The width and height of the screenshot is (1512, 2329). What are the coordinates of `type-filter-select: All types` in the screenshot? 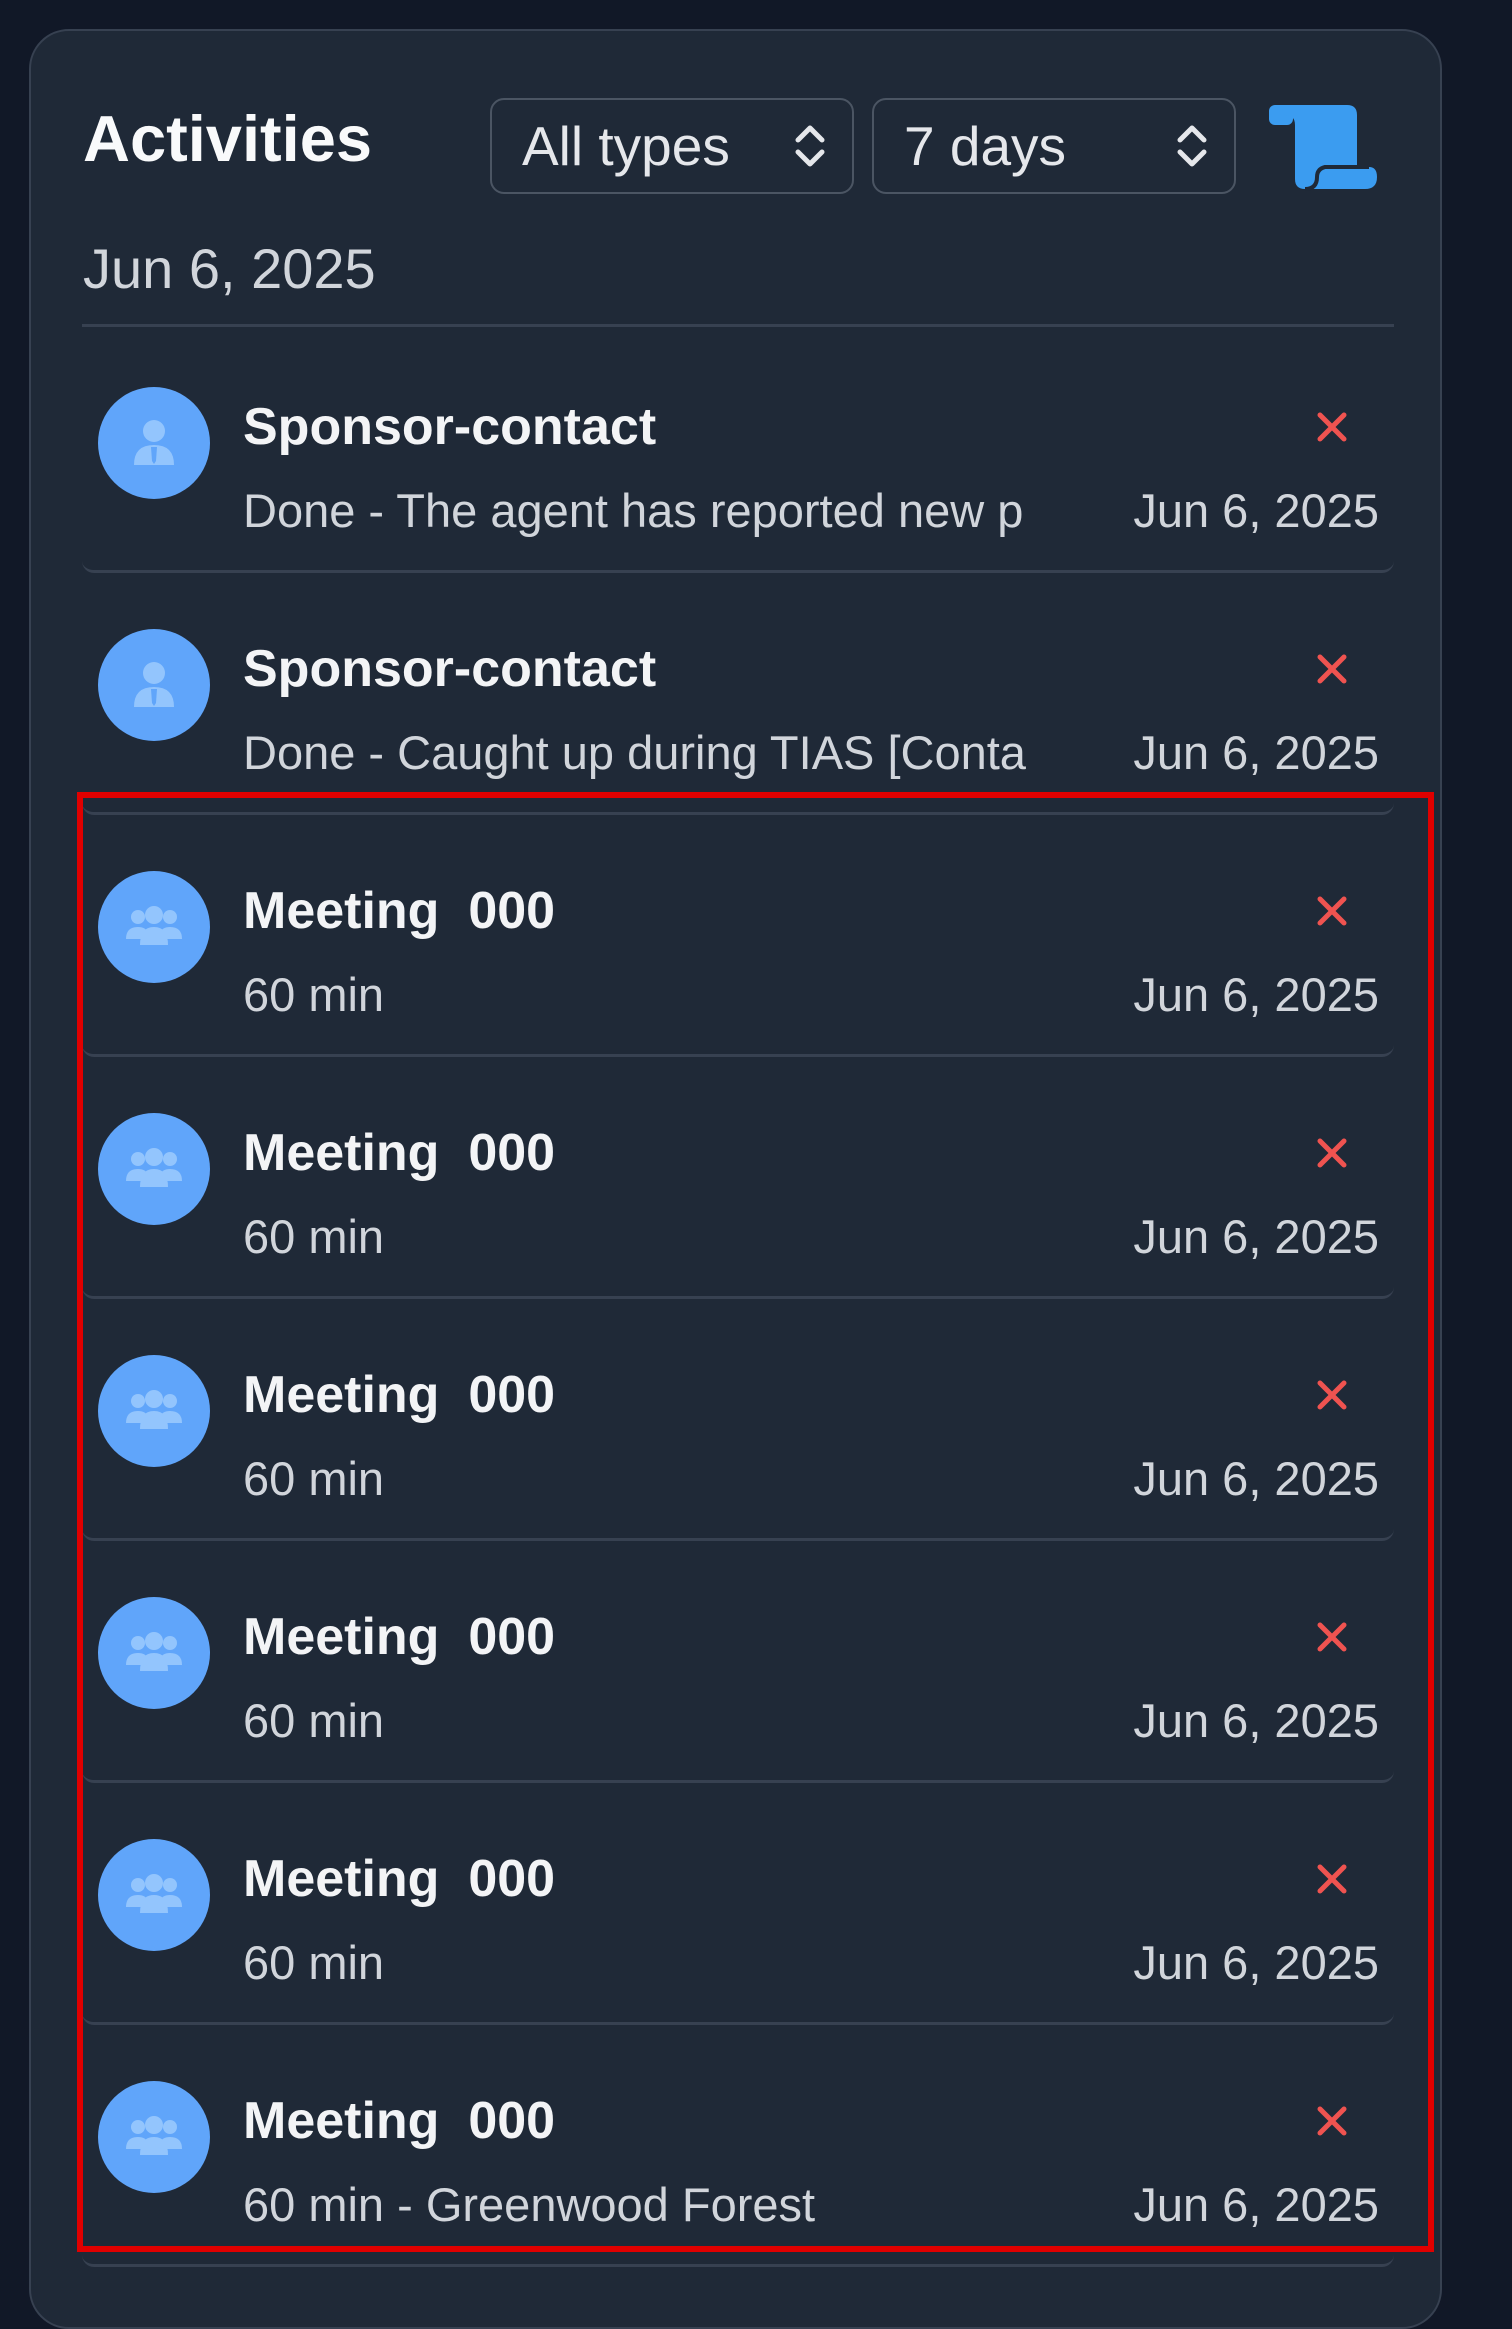 It's located at (672, 146).